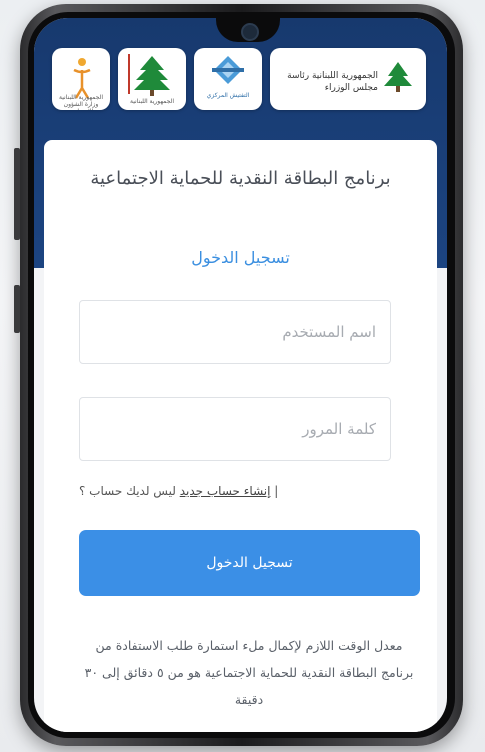  I want to click on password-input, so click(235, 429).